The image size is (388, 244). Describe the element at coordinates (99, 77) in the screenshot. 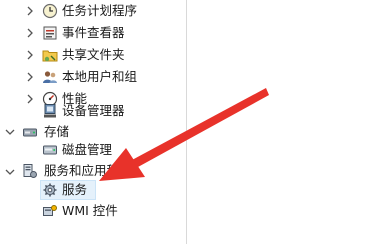

I see `tree-item-local-users-groups: 本地用户和组` at that location.